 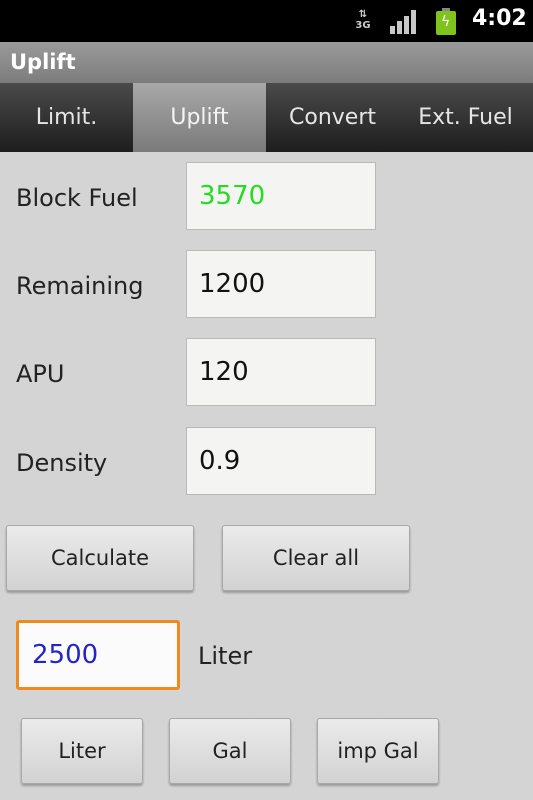 I want to click on density-input: 0.9, so click(x=281, y=461).